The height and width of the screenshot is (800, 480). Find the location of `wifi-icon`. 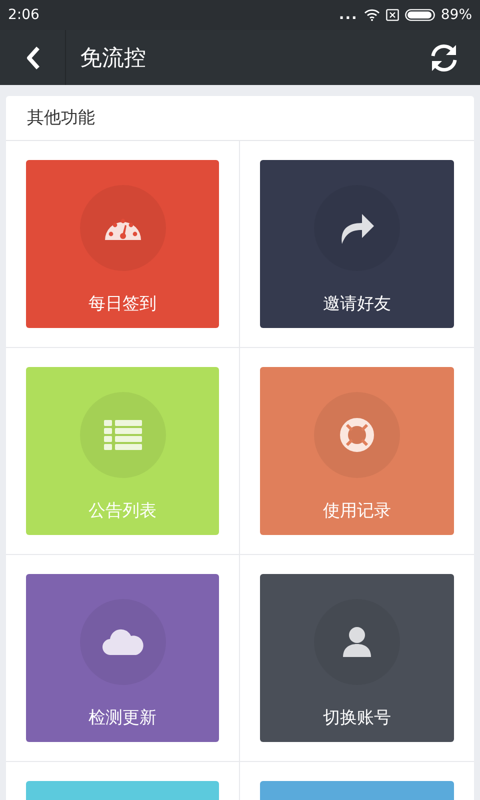

wifi-icon is located at coordinates (372, 15).